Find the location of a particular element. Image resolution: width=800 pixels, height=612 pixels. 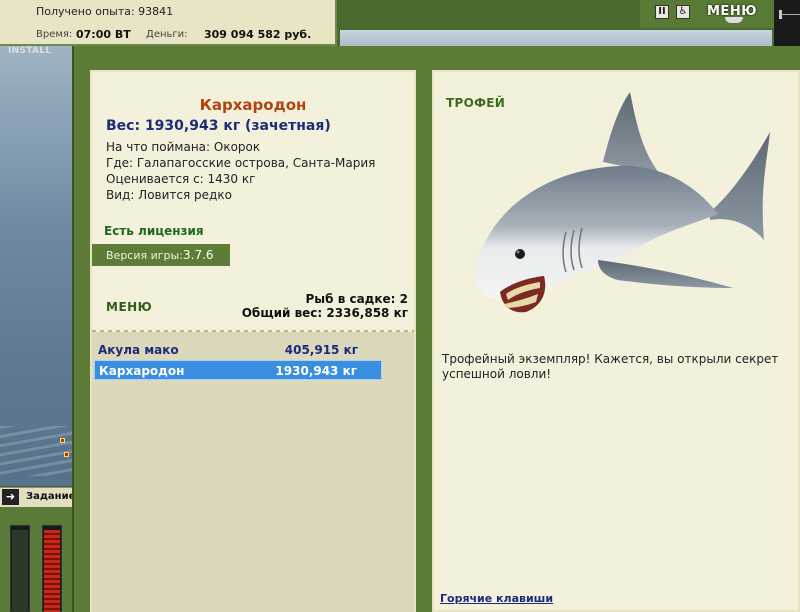

cage-item-weight: 405,915 кг is located at coordinates (321, 350).